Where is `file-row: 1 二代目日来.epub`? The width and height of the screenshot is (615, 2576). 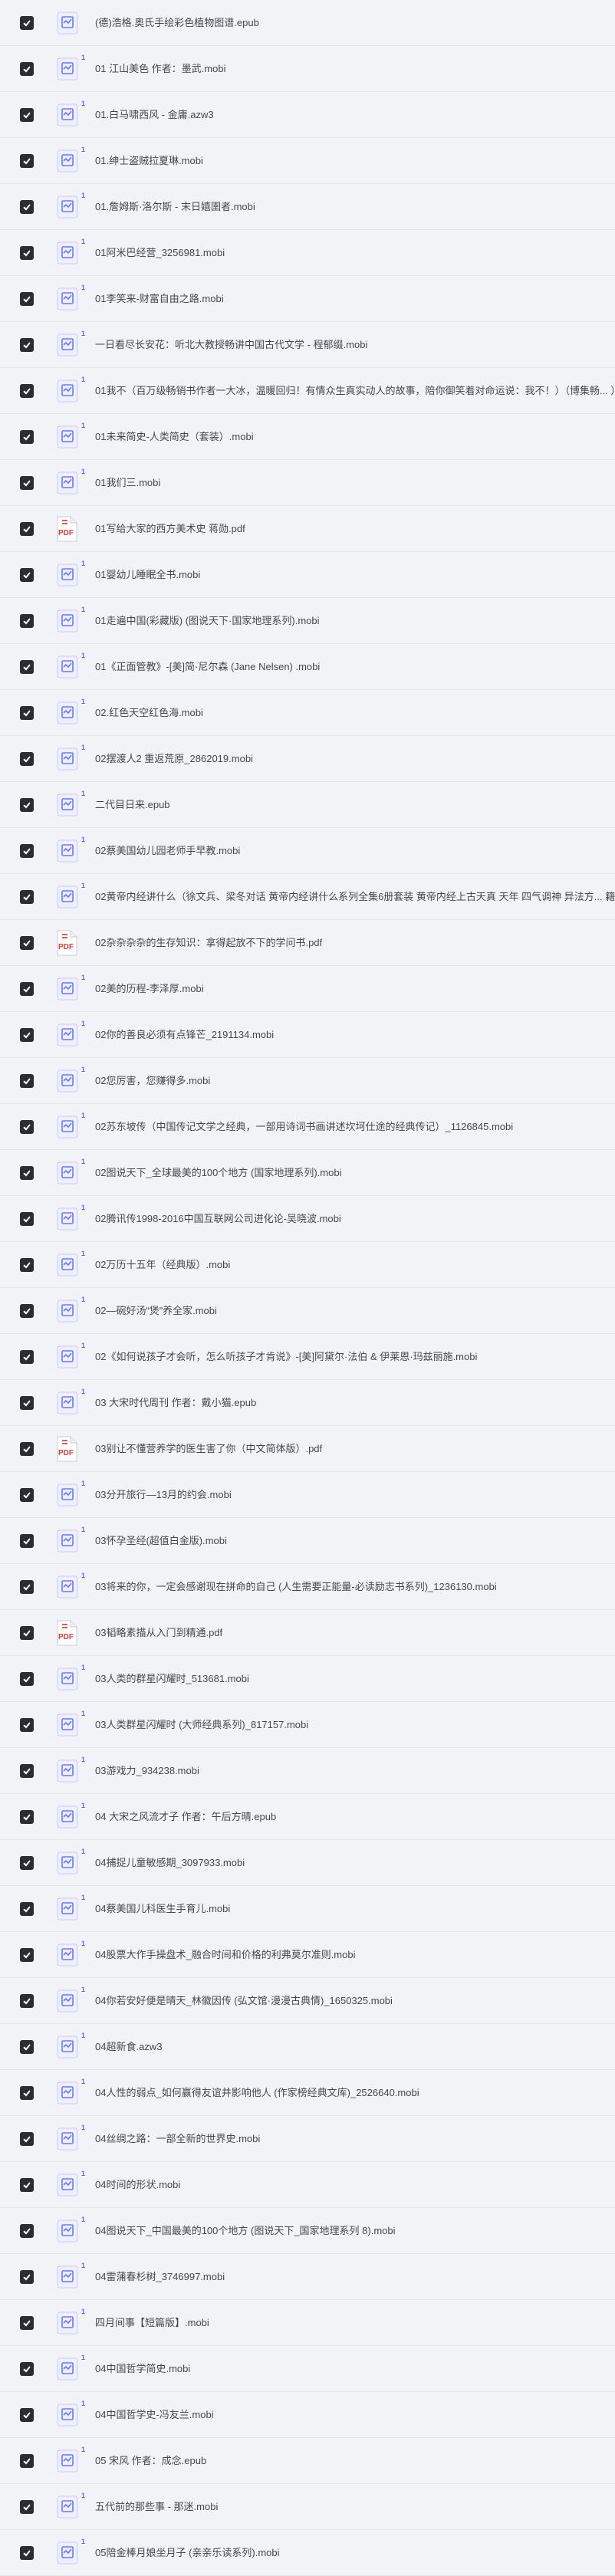 file-row: 1 二代目日来.epub is located at coordinates (307, 805).